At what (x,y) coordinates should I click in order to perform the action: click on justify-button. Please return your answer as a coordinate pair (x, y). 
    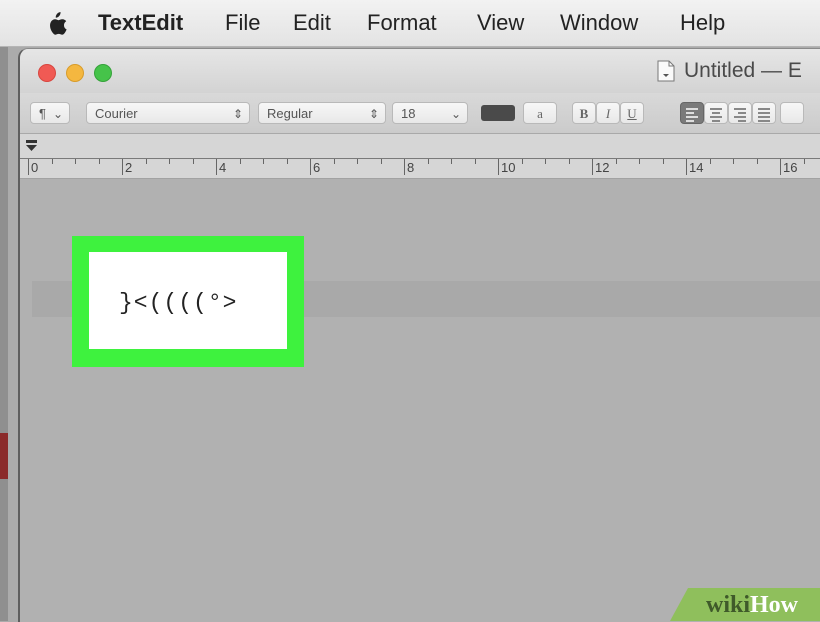
    Looking at the image, I should click on (764, 113).